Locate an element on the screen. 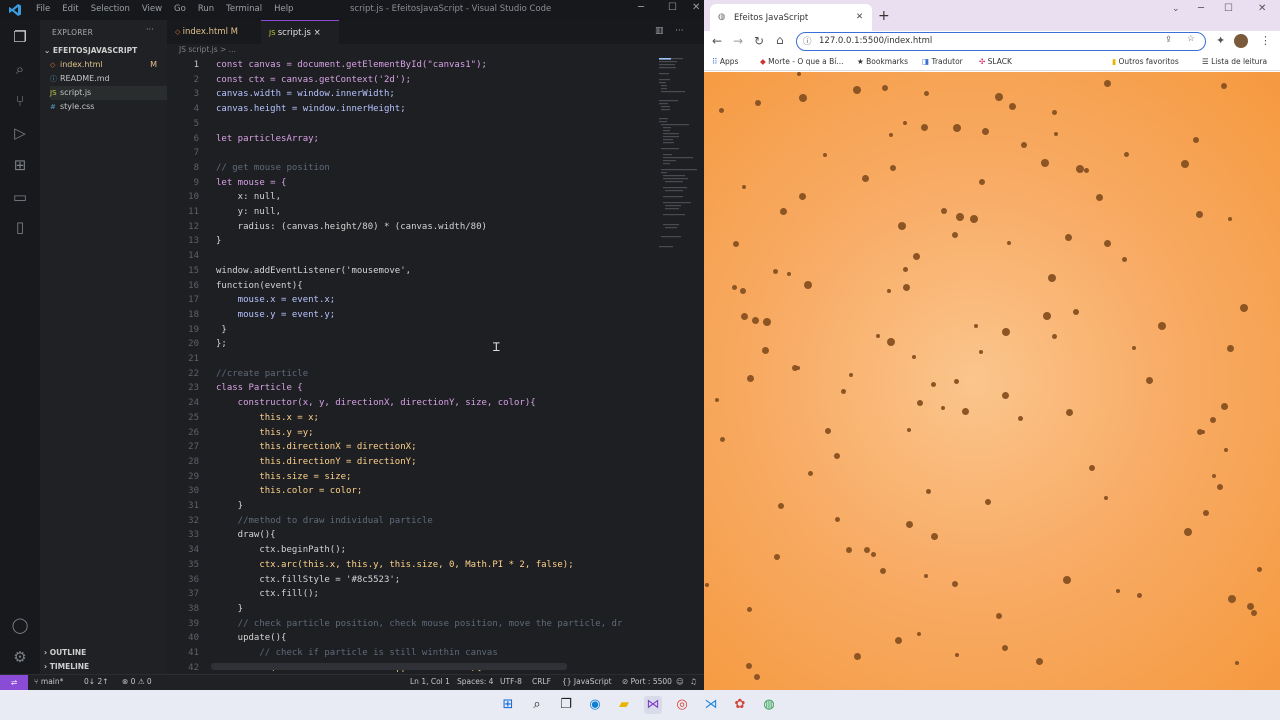  menu-view: View is located at coordinates (152, 9).